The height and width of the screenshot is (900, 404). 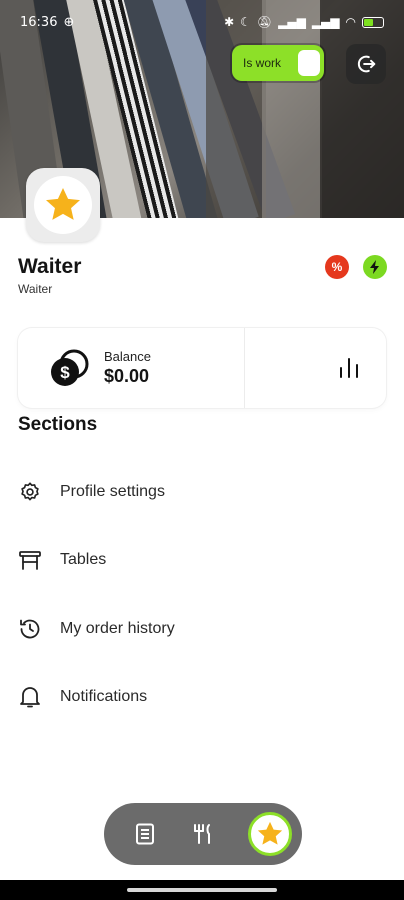 I want to click on balance-card: $ Balance $0.00, so click(x=202, y=368).